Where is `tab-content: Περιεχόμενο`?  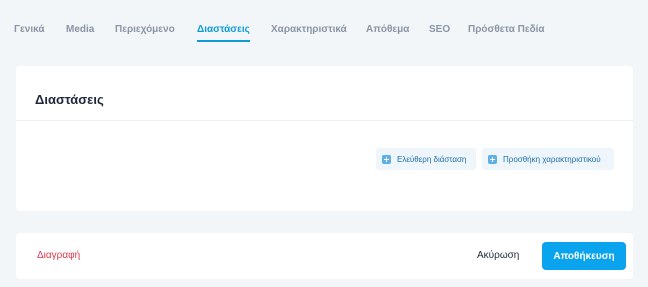
tab-content: Περιεχόμενο is located at coordinates (145, 29).